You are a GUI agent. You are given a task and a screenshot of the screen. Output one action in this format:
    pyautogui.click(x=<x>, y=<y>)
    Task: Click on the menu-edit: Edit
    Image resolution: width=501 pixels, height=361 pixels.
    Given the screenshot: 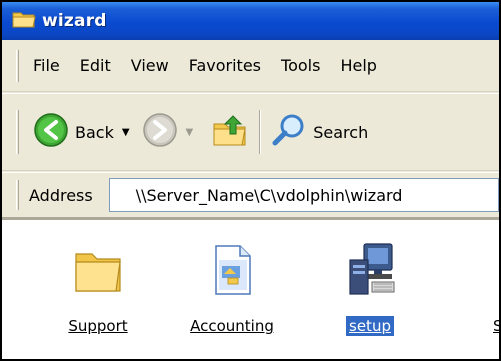 What is the action you would take?
    pyautogui.click(x=95, y=65)
    